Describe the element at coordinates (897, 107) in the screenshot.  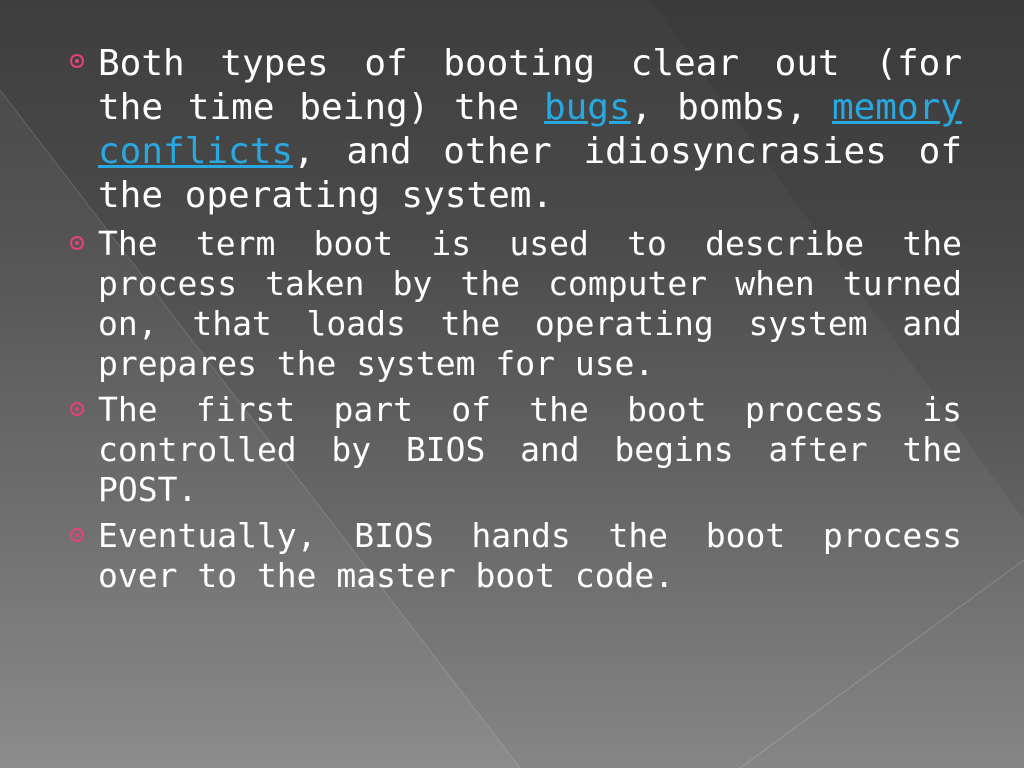
I see `link-memory: memory` at that location.